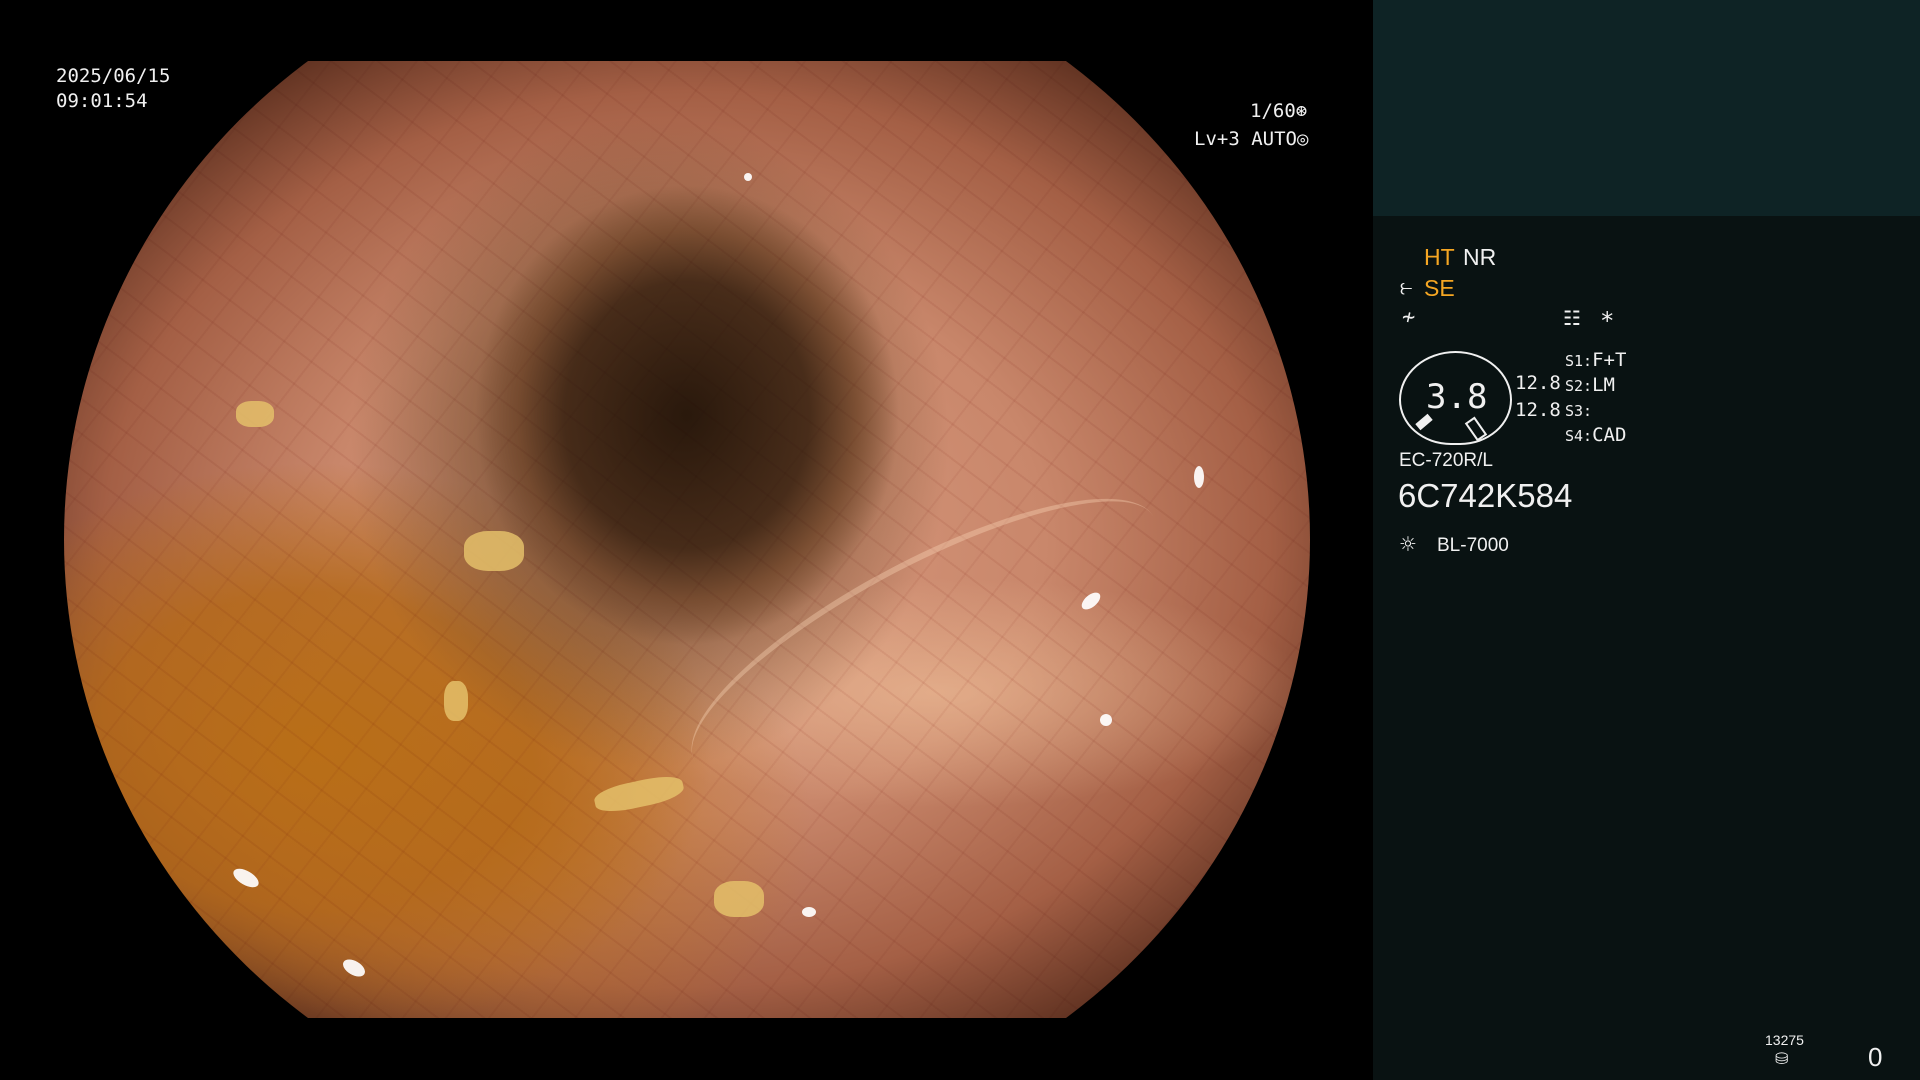 This screenshot has width=1920, height=1080. What do you see at coordinates (1457, 397) in the screenshot?
I see `gauge-value: 3.8` at bounding box center [1457, 397].